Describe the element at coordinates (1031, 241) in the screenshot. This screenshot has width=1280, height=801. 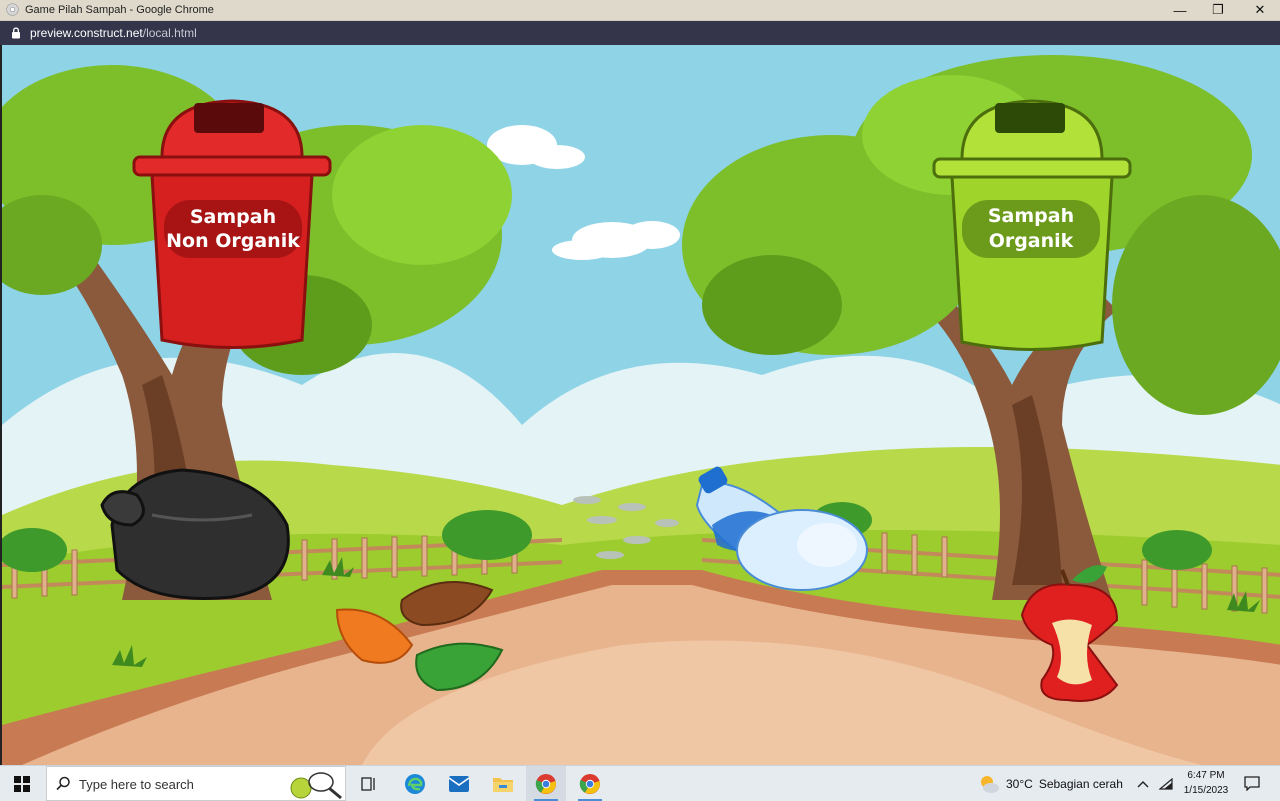
I see `bin-organik-label-2: Organik` at that location.